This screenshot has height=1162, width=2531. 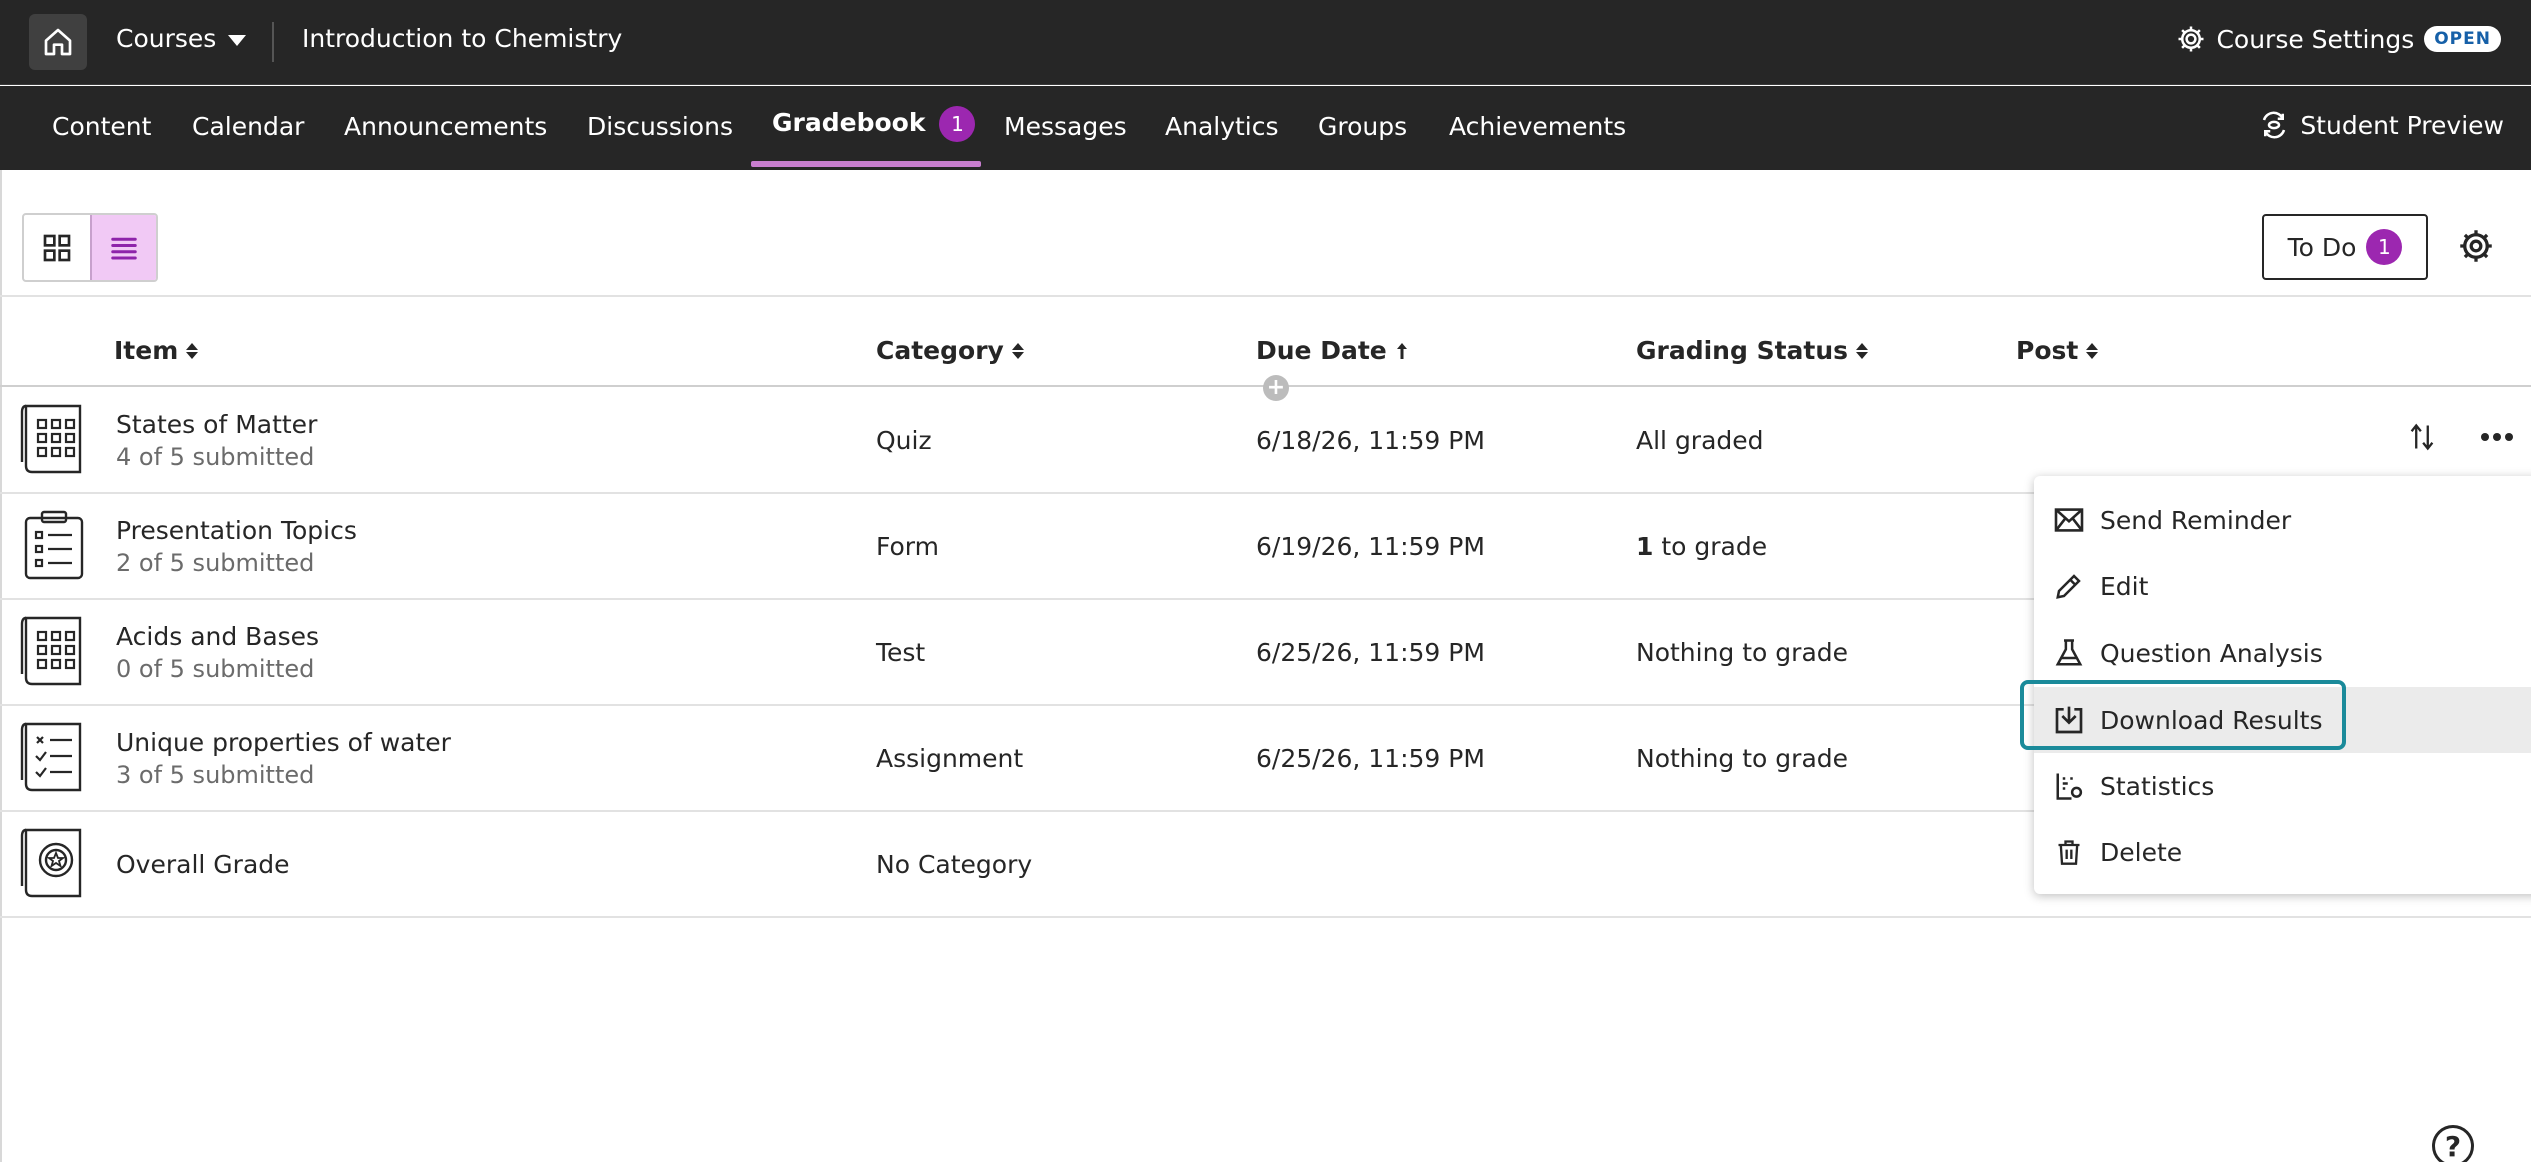 I want to click on column-header-grading-status-label: Grading Status, so click(x=1742, y=350).